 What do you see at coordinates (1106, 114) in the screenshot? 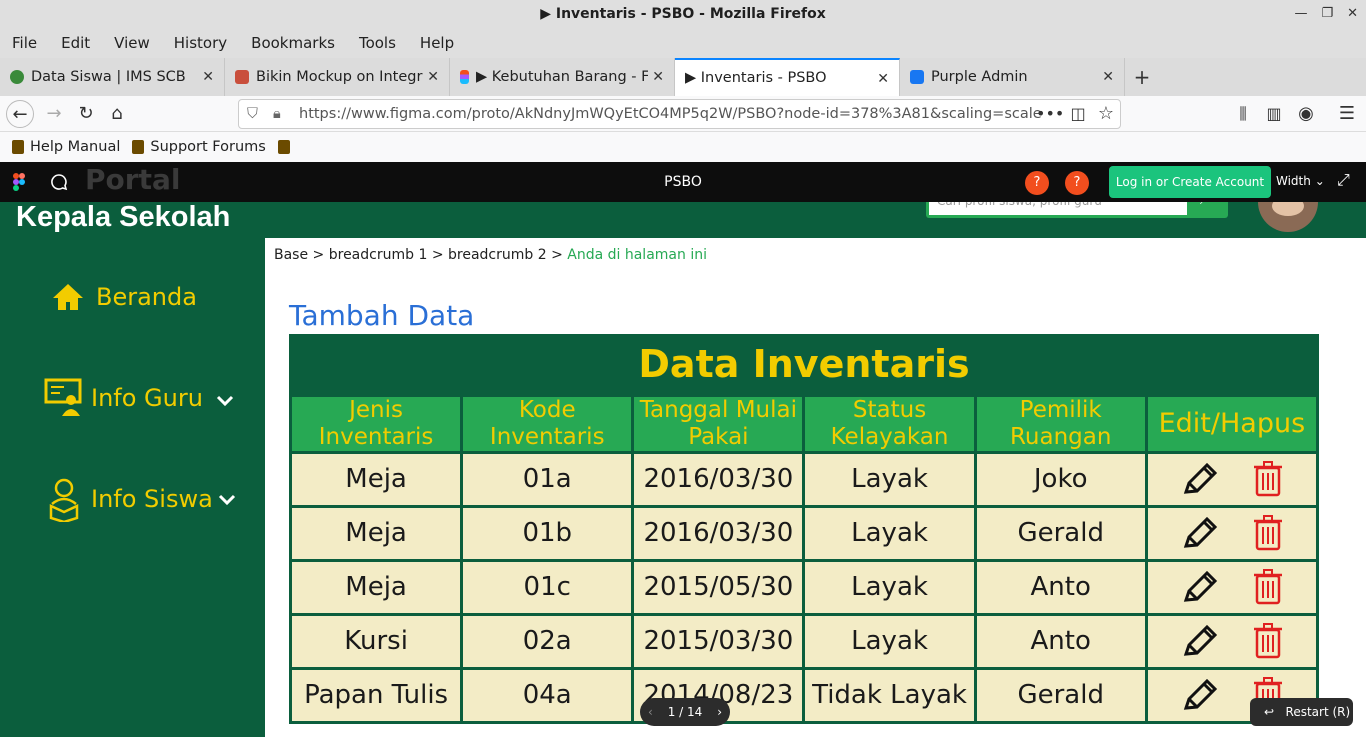
I see `bookmark-star-icon: ☆` at bounding box center [1106, 114].